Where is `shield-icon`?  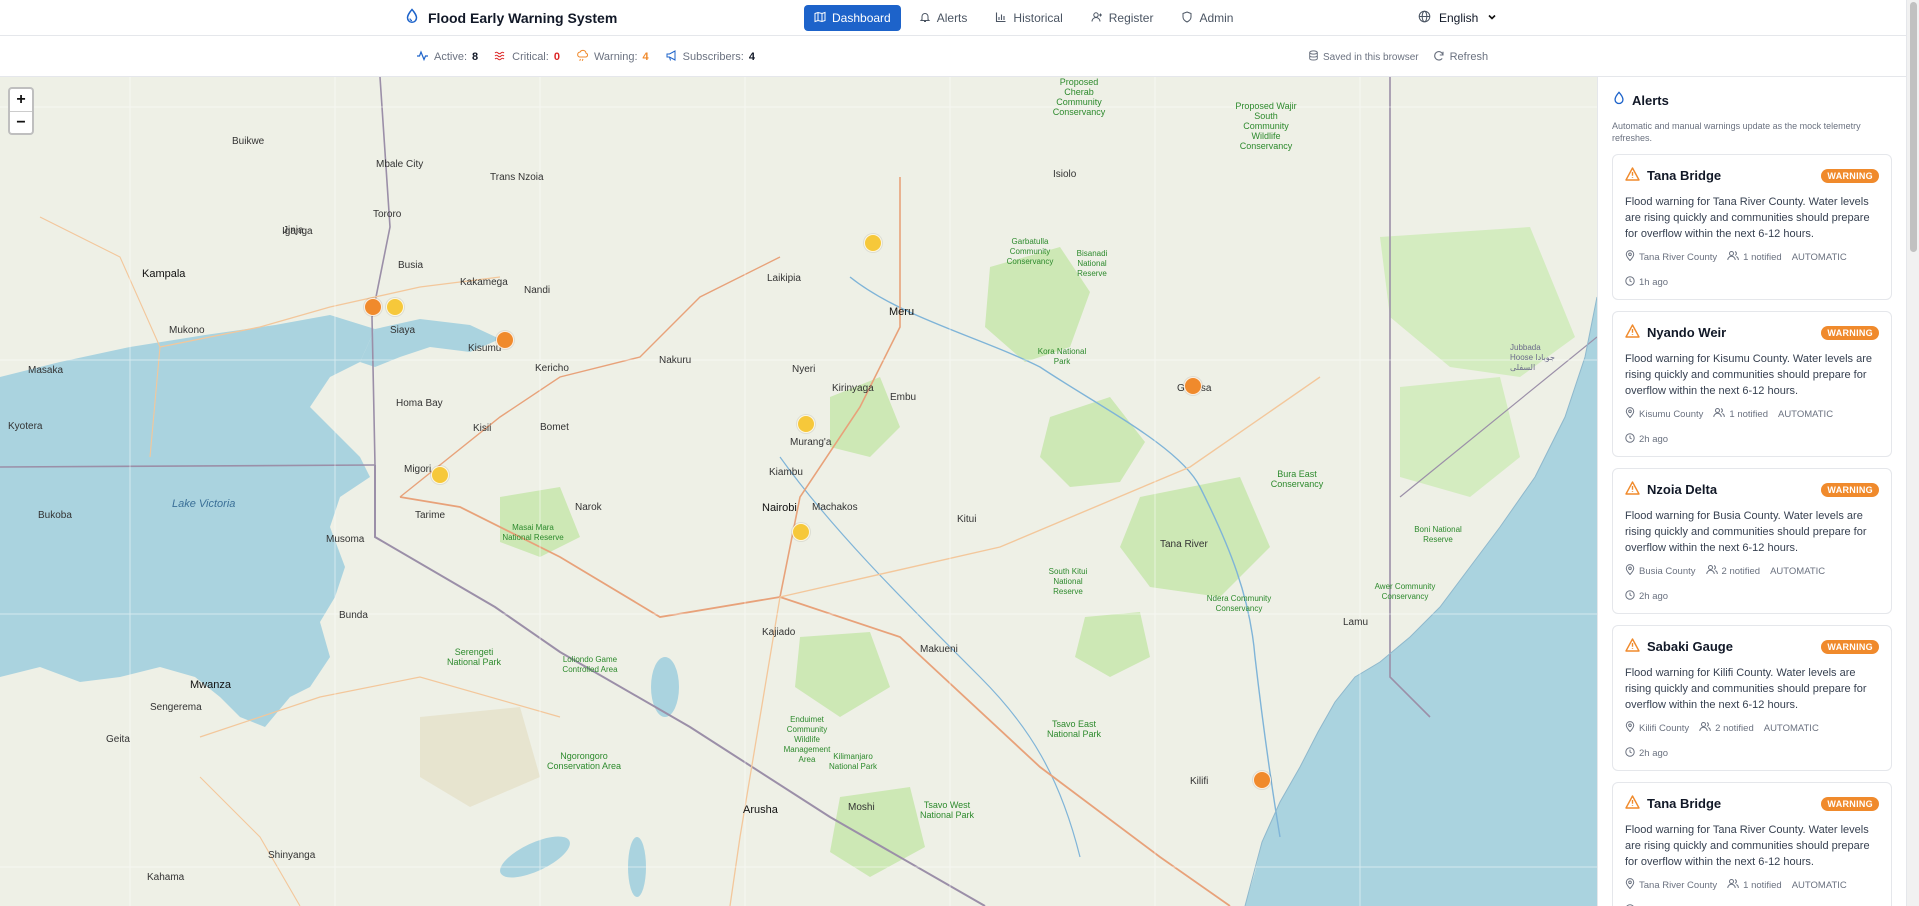 shield-icon is located at coordinates (1187, 18).